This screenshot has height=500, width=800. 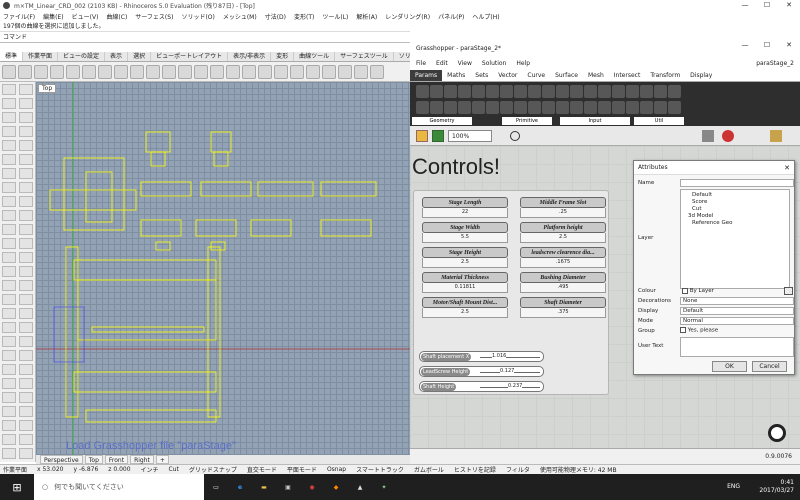 What do you see at coordinates (735, 239) in the screenshot?
I see `layer-tree: Default Score Cut 3d Model Reference Geo` at bounding box center [735, 239].